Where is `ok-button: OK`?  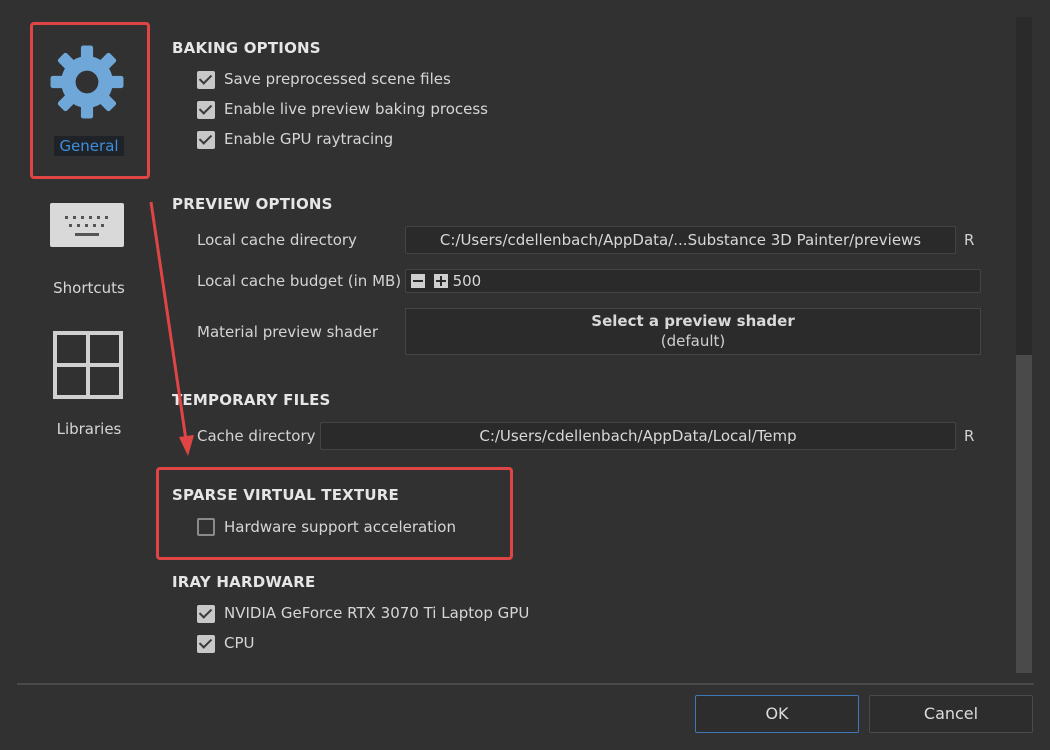 ok-button: OK is located at coordinates (777, 714).